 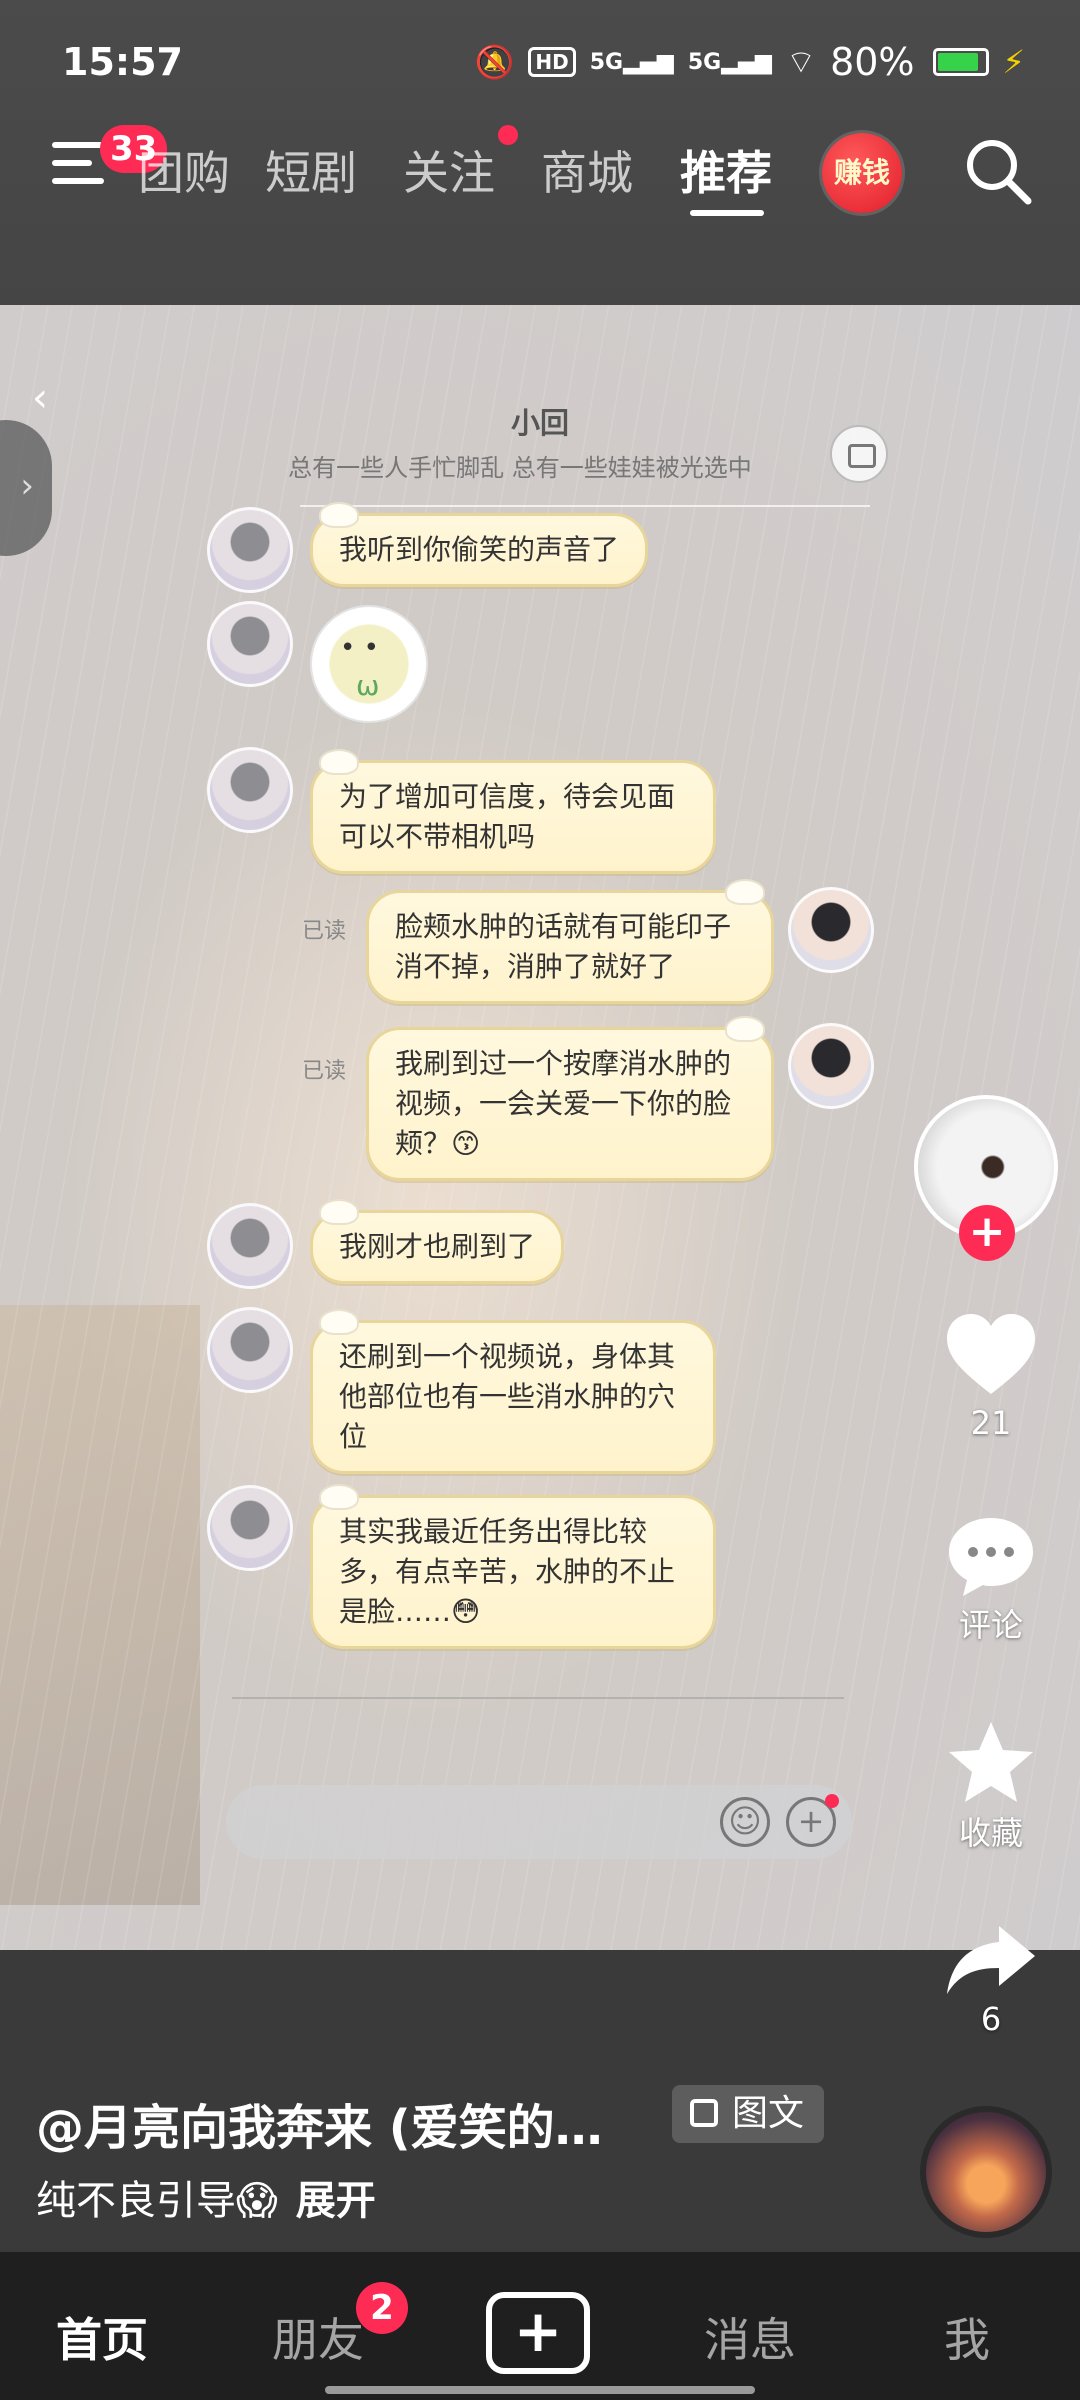 What do you see at coordinates (311, 170) in the screenshot?
I see `tab-short-drama: 短剧` at bounding box center [311, 170].